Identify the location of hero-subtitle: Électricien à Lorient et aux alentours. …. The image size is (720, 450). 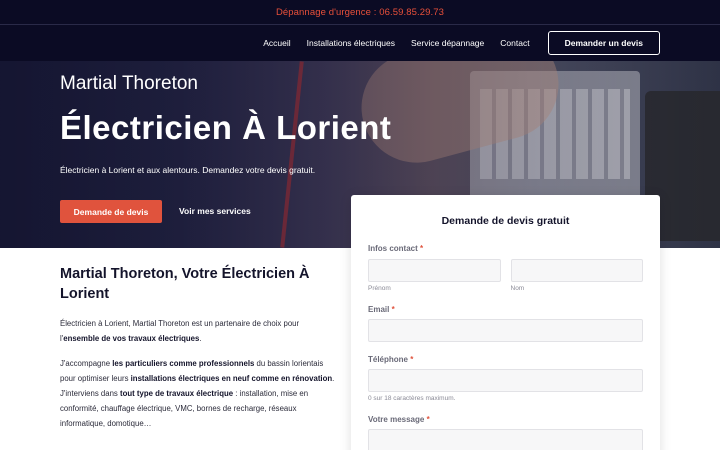
(188, 170).